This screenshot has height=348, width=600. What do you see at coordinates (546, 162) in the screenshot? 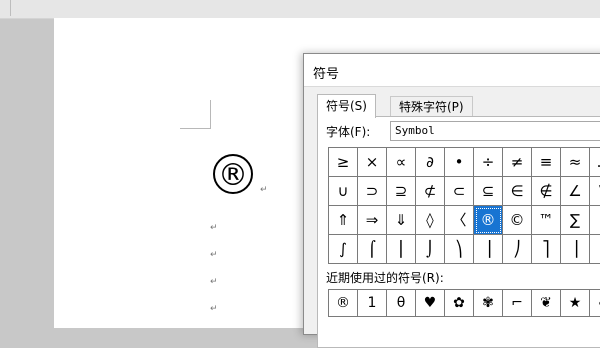
I see `symbol-cell: ≡` at bounding box center [546, 162].